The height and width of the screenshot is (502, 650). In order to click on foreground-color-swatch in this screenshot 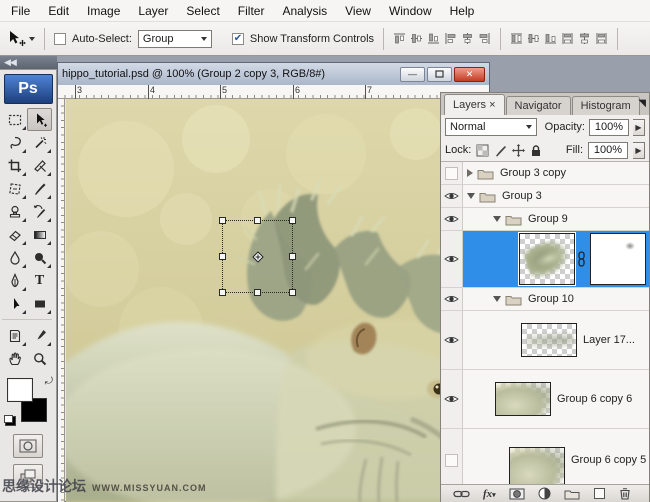, I will do `click(20, 390)`.